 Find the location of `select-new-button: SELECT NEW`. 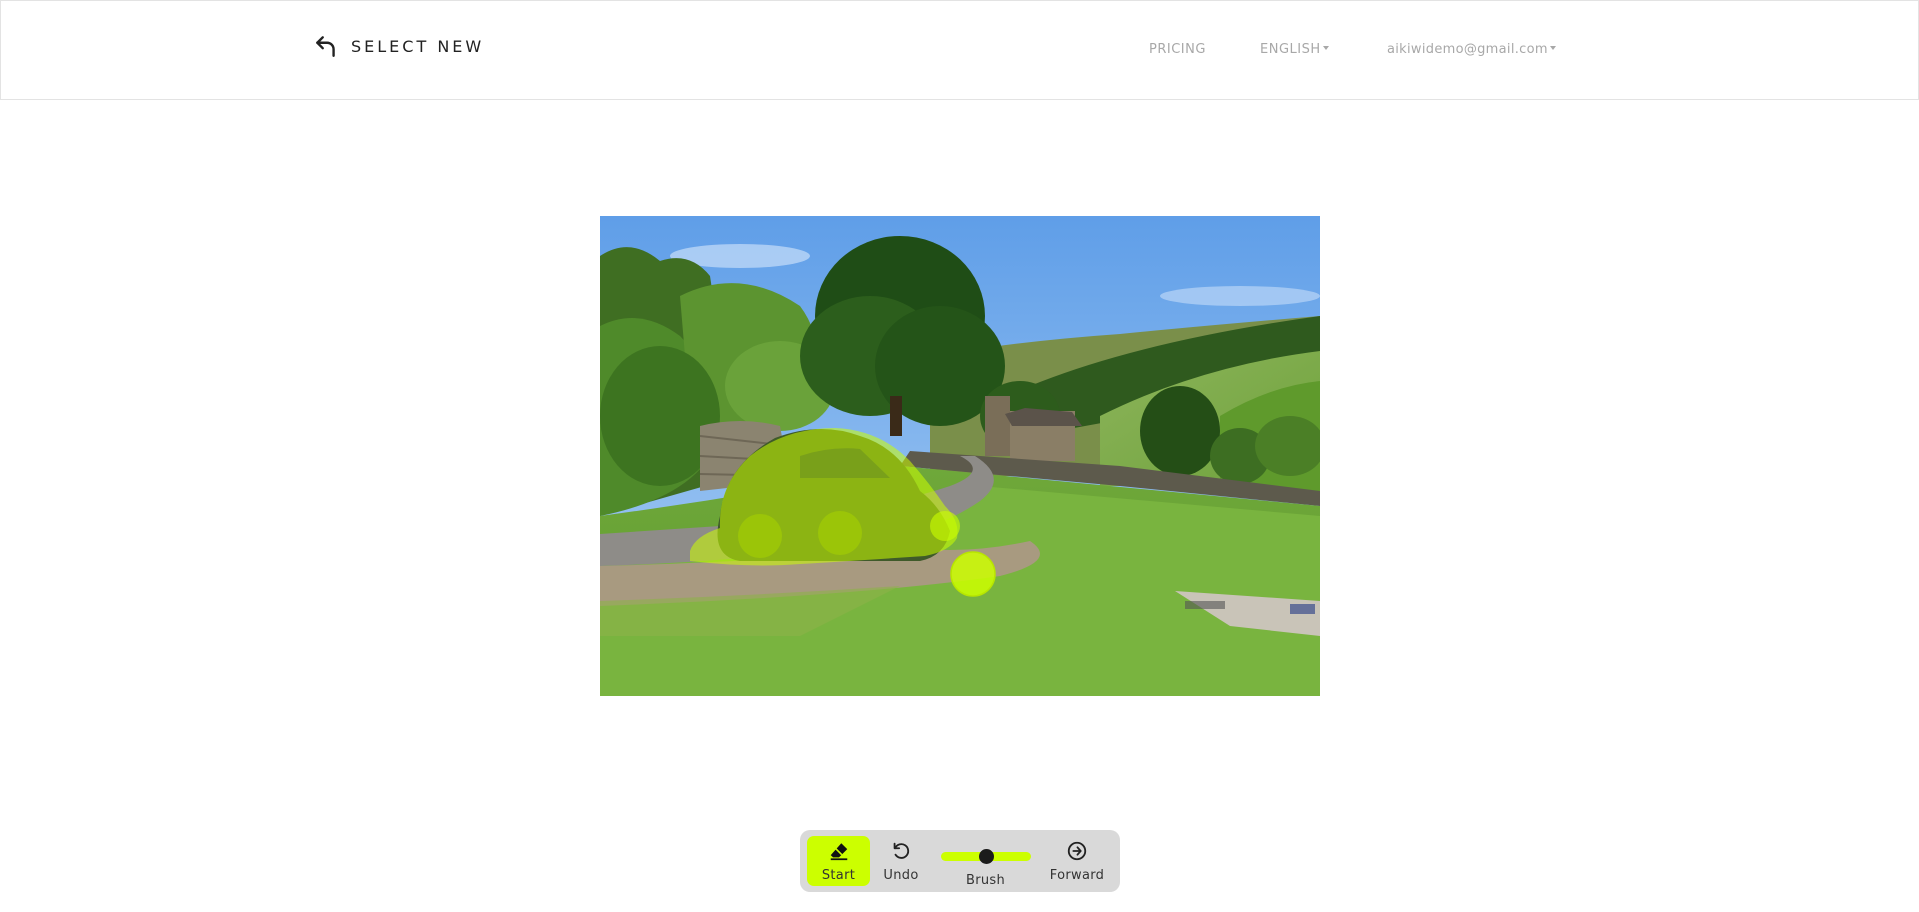

select-new-button: SELECT NEW is located at coordinates (398, 46).